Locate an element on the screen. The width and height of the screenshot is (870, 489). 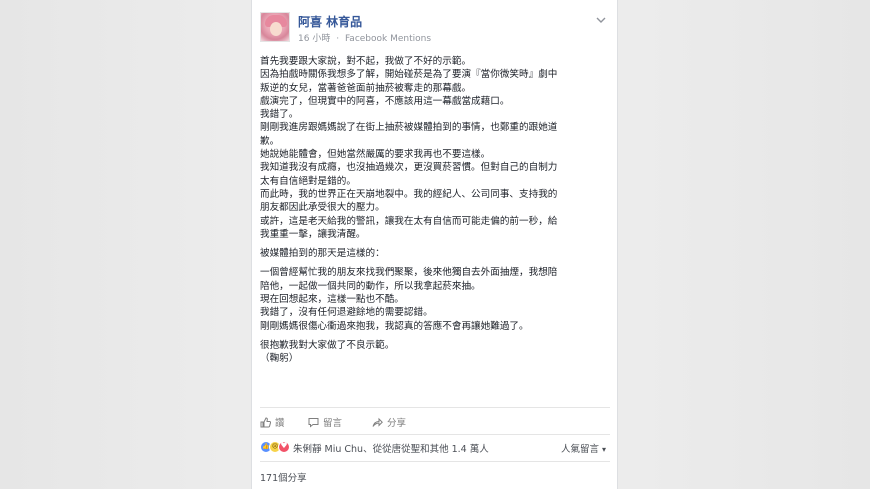
body-line: 歉。 is located at coordinates (270, 141).